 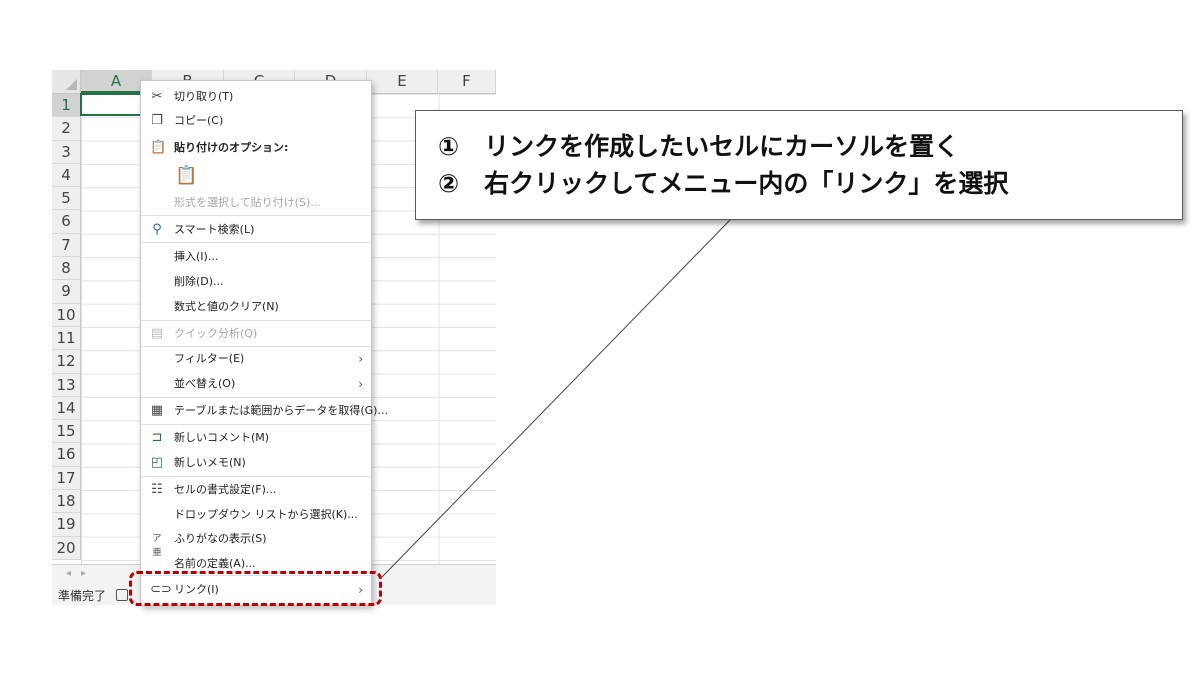 I want to click on instruction-step-2: ② 右クリックしてメニュー内の「リンク」を選択, so click(x=723, y=183).